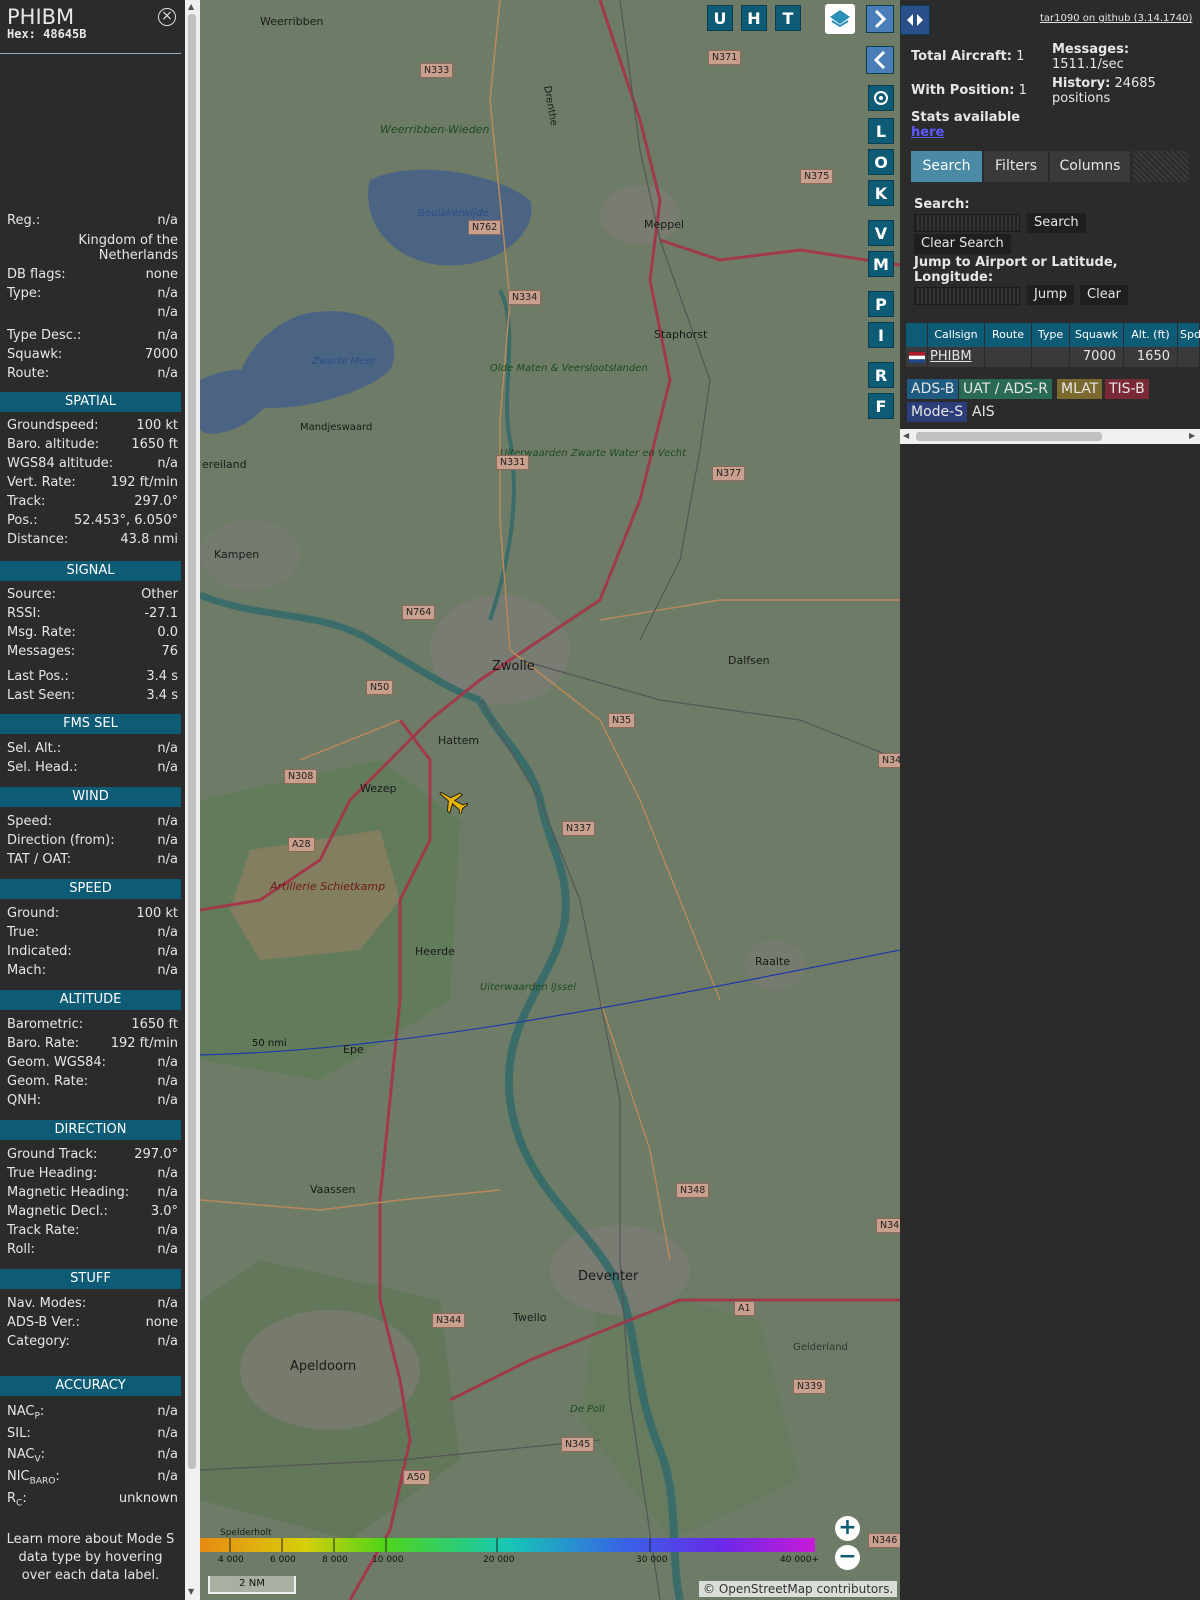 The image size is (1200, 1600). I want to click on total-aircraft-value: 1, so click(1020, 56).